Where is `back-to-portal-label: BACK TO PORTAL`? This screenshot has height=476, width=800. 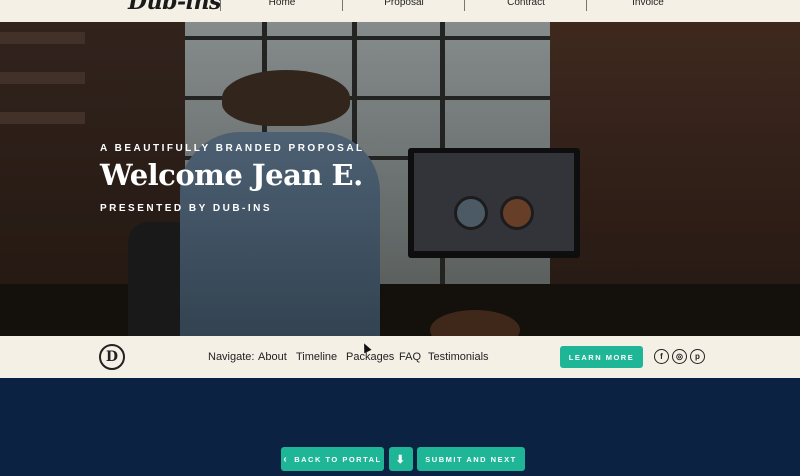 back-to-portal-label: BACK TO PORTAL is located at coordinates (338, 459).